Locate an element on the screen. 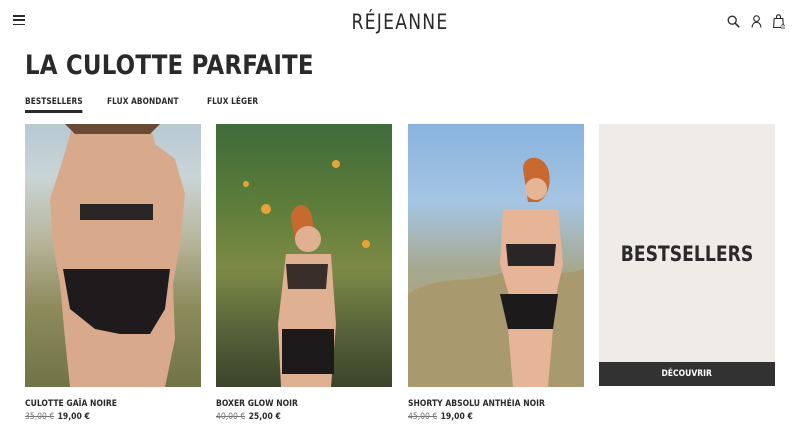  old-price: 45,00 € is located at coordinates (423, 417).